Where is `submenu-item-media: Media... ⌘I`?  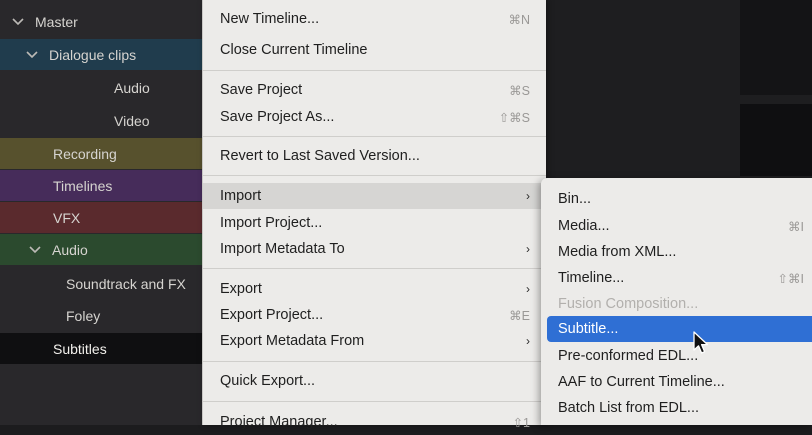 submenu-item-media: Media... ⌘I is located at coordinates (679, 226).